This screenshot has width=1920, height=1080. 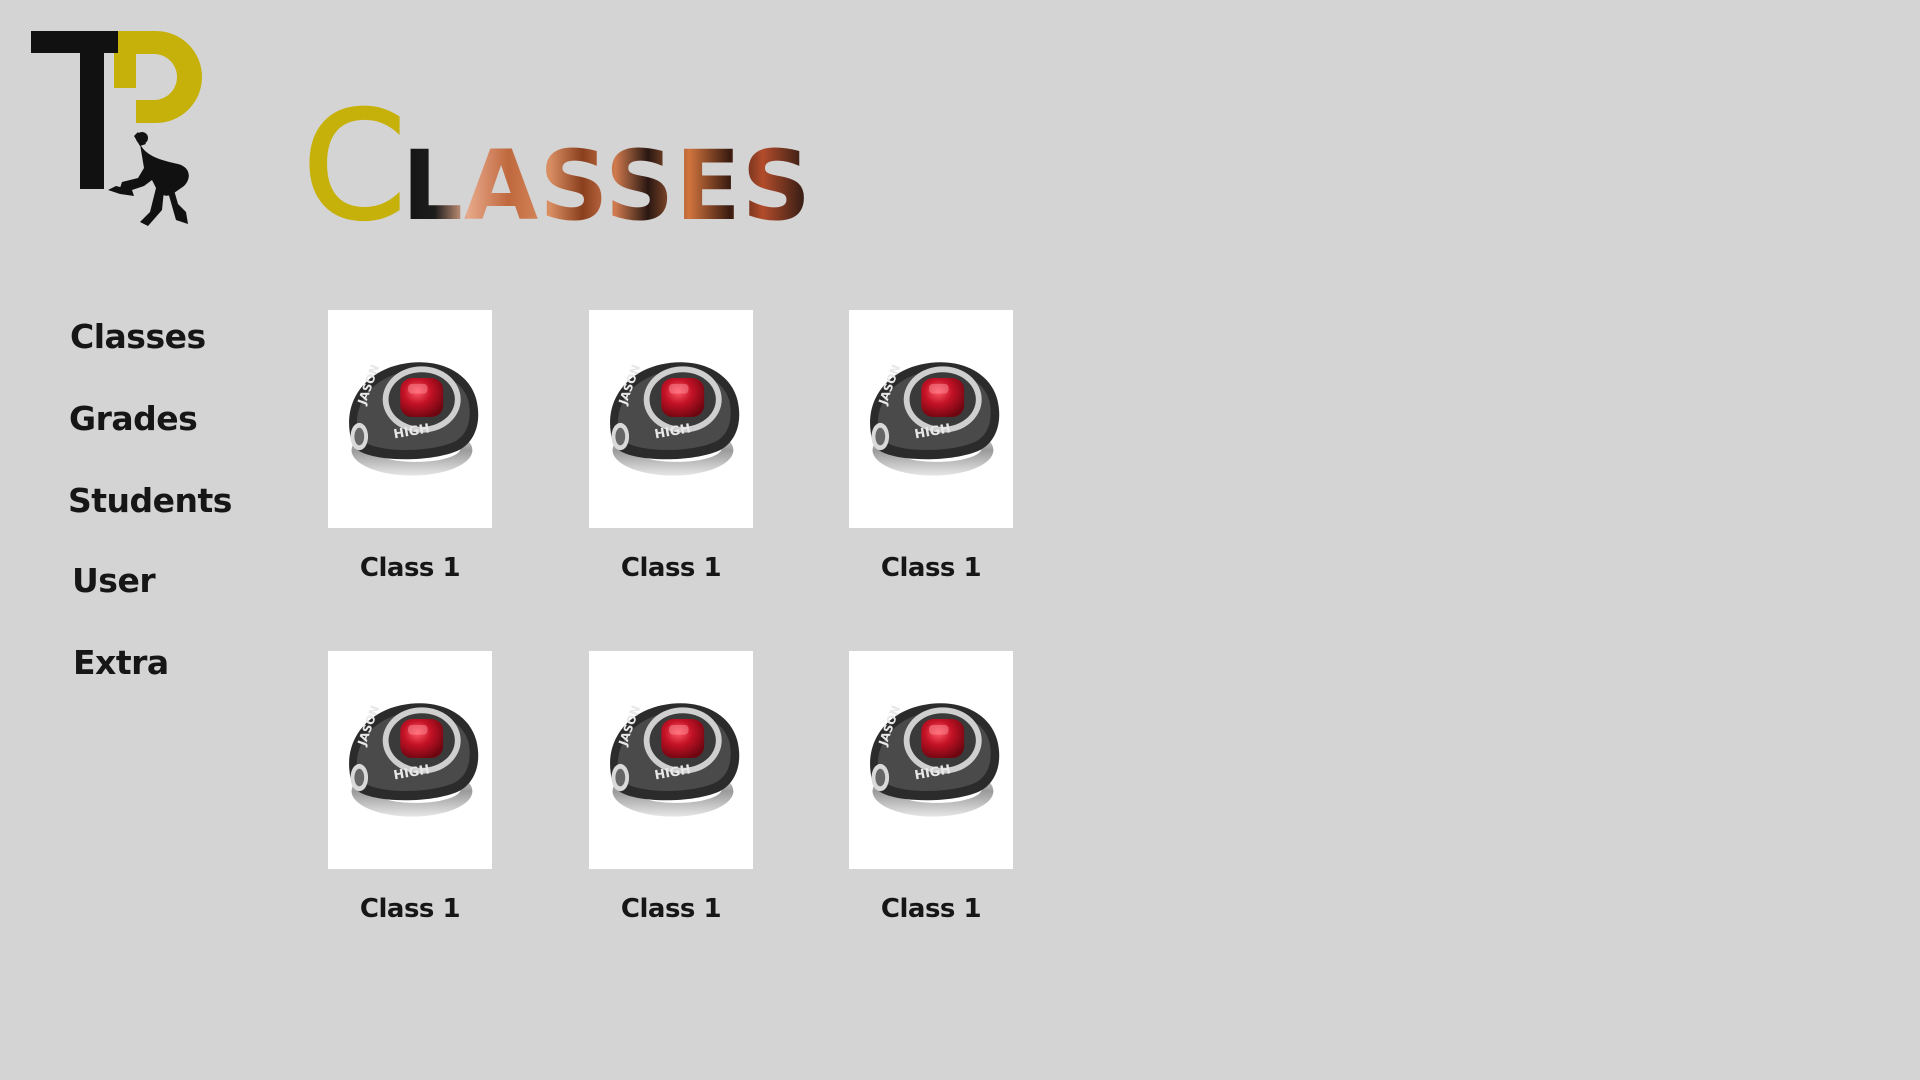 I want to click on sidebar-item-user: User, so click(x=114, y=580).